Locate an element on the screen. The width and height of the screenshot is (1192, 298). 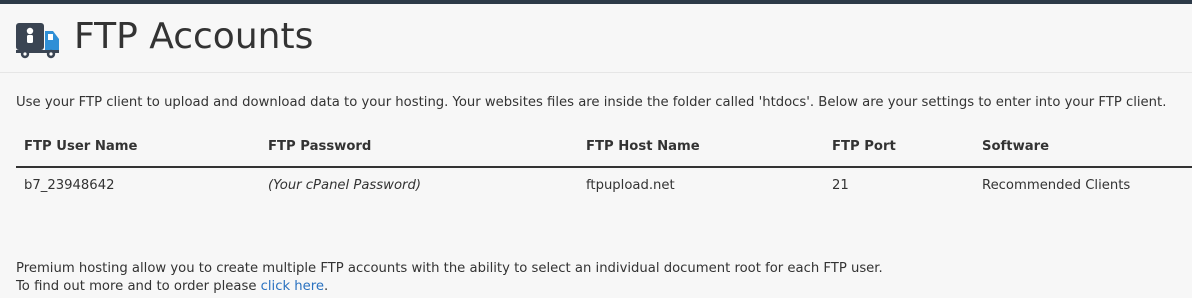
column-header-software: Software is located at coordinates (1016, 146).